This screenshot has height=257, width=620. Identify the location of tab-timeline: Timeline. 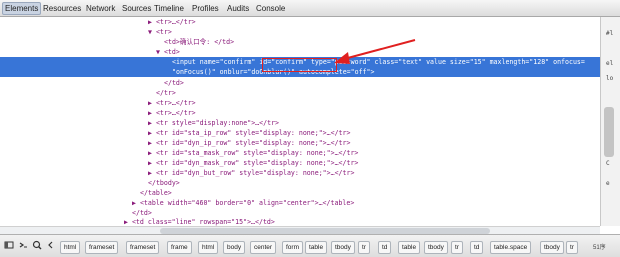
(169, 8).